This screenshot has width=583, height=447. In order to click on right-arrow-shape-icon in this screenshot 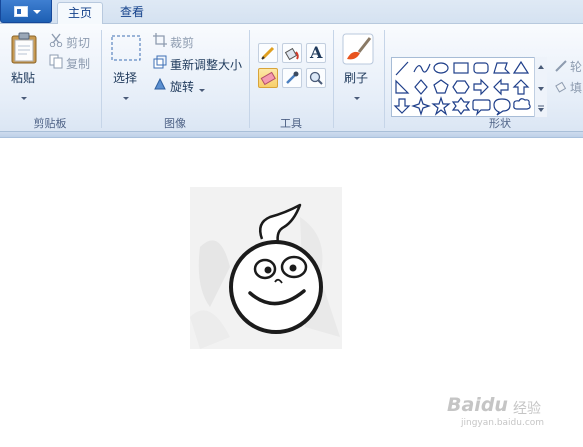, I will do `click(481, 87)`.